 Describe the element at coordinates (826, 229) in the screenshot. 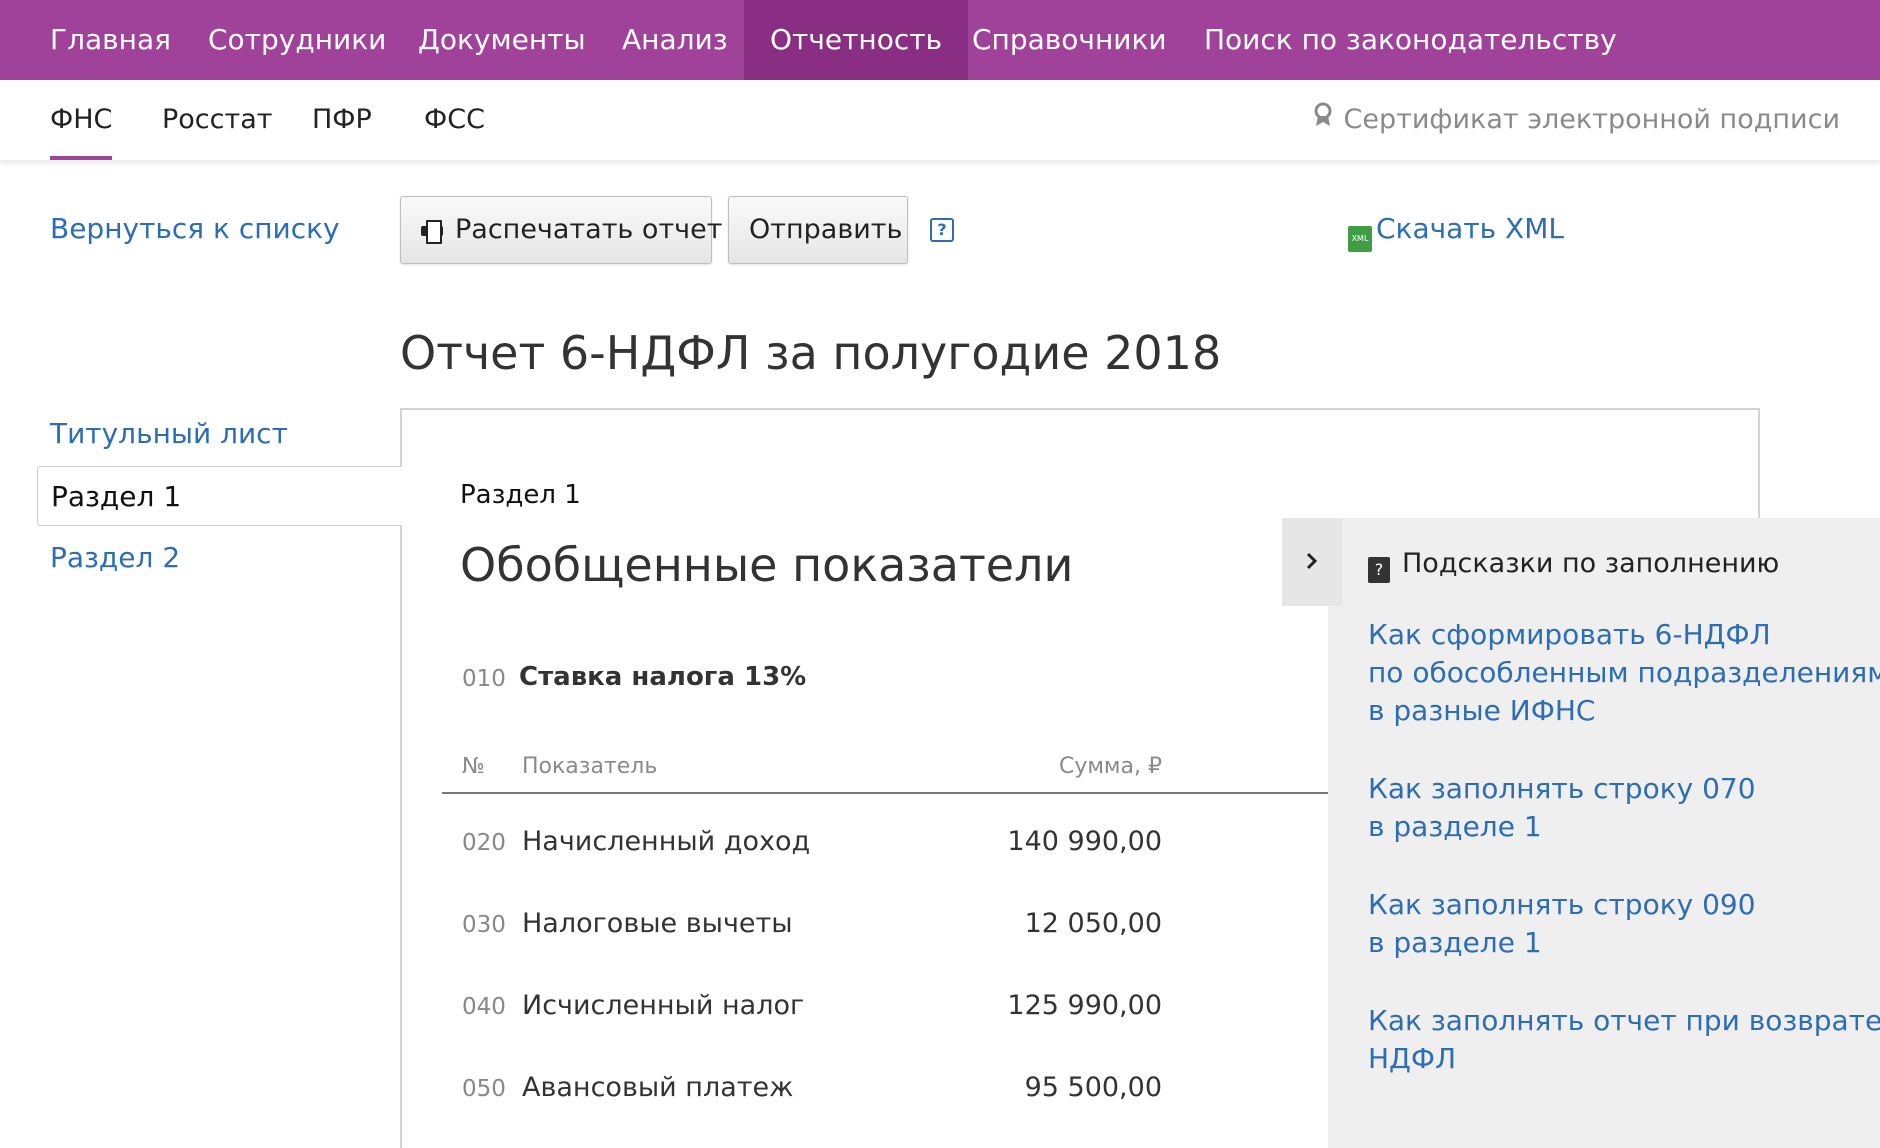

I see `send-label: Отправить` at that location.